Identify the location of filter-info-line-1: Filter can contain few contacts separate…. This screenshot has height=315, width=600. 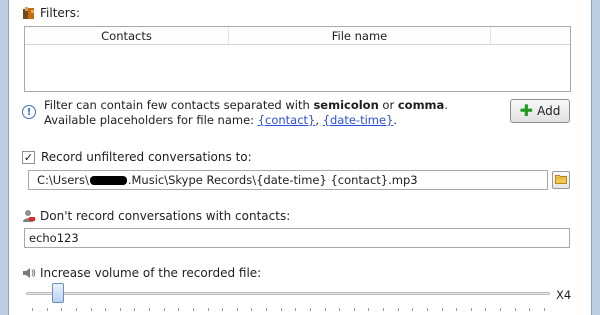
(246, 105).